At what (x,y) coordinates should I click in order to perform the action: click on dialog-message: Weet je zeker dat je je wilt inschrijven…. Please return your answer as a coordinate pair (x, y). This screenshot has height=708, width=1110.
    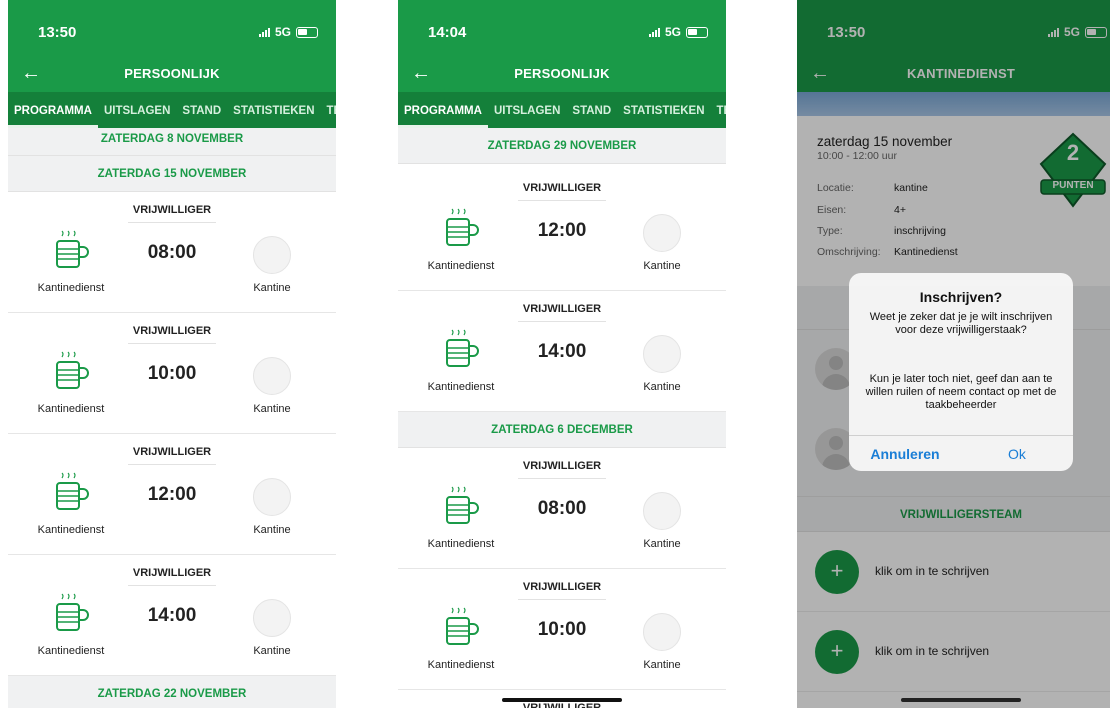
    Looking at the image, I should click on (961, 323).